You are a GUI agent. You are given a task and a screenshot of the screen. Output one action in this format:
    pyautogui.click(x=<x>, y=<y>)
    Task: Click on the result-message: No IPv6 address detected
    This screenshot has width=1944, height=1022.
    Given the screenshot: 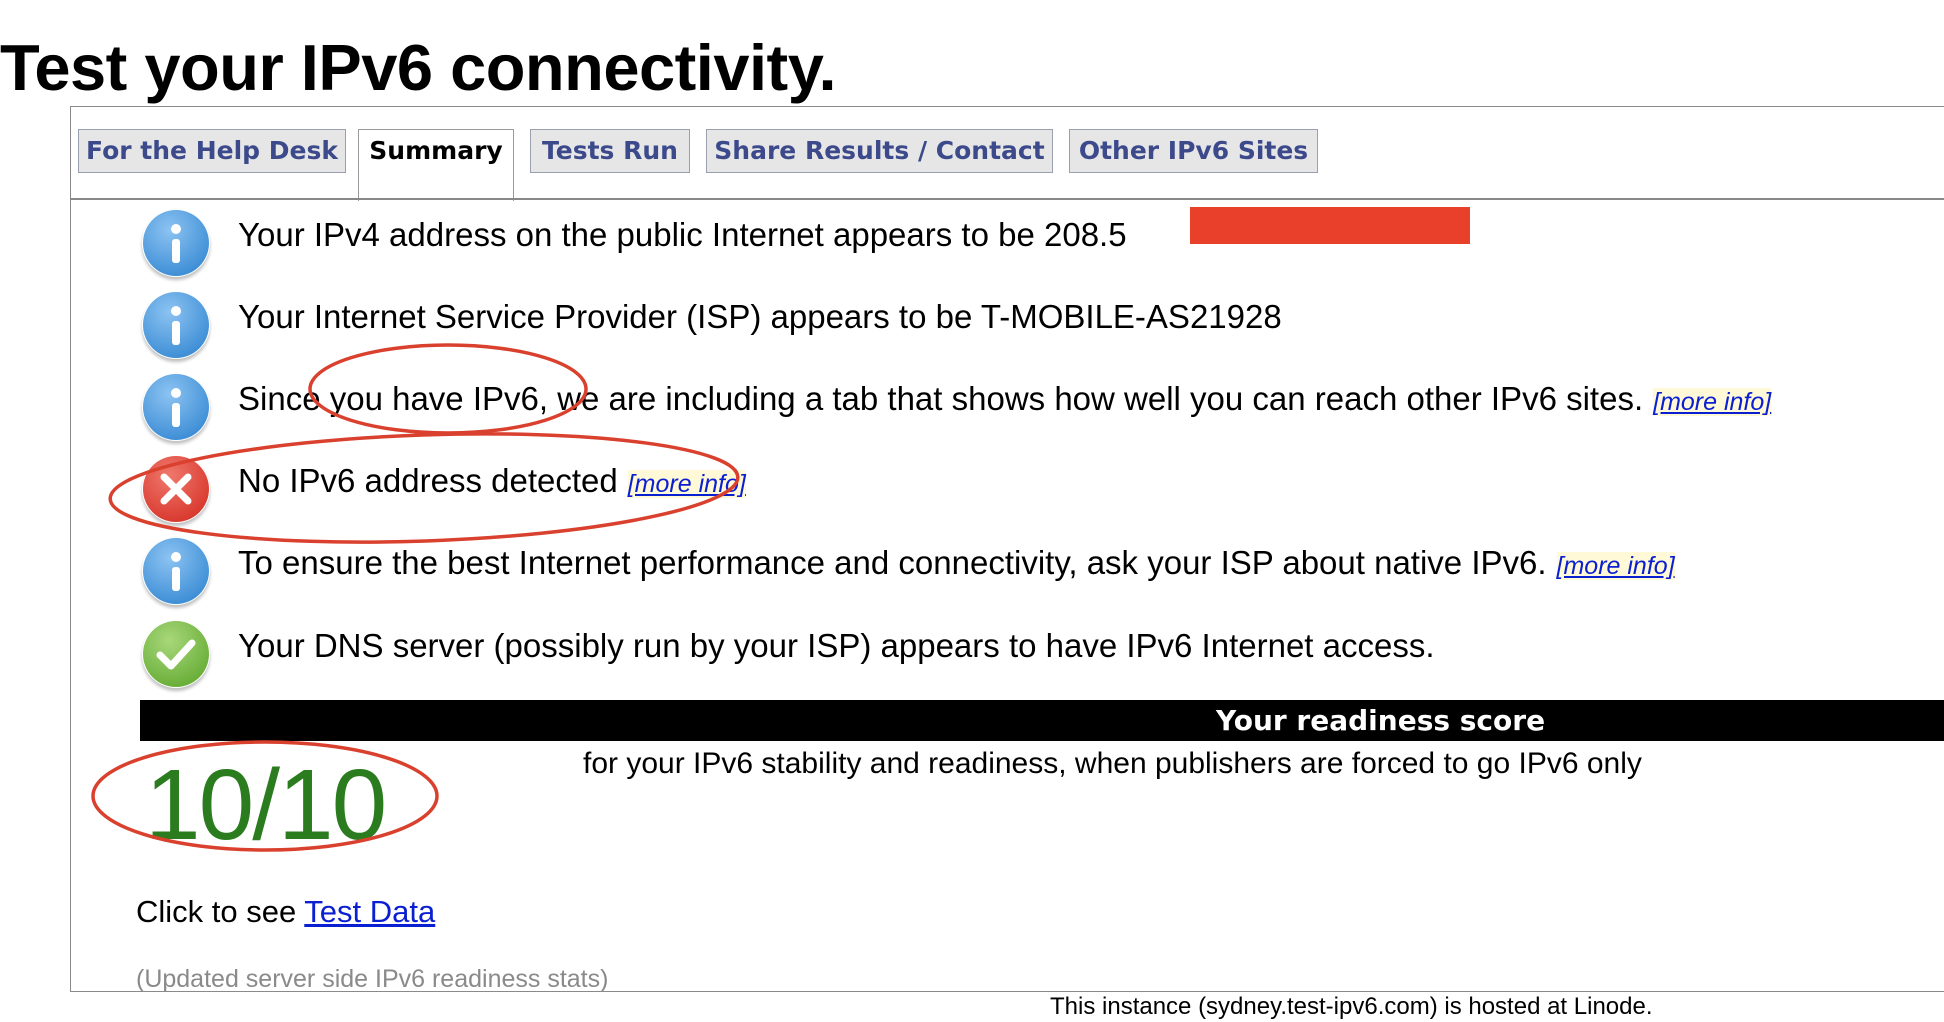 What is the action you would take?
    pyautogui.click(x=428, y=480)
    